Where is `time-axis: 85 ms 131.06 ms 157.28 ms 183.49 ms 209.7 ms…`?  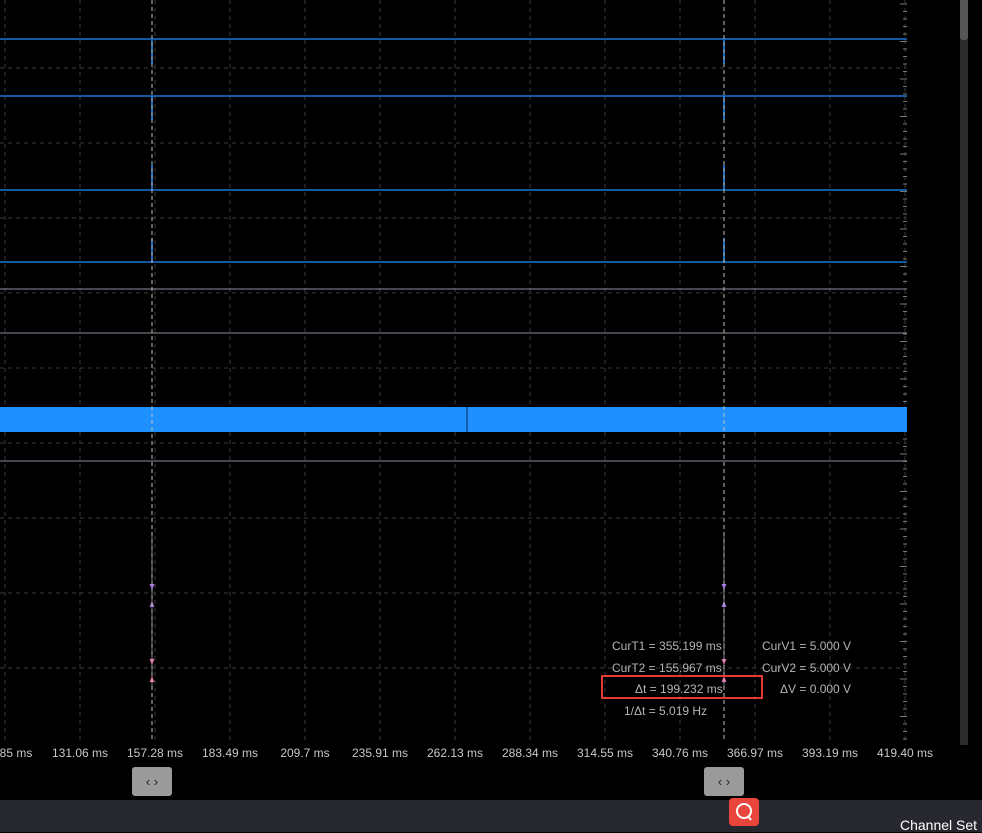 time-axis: 85 ms 131.06 ms 157.28 ms 183.49 ms 209.7 ms… is located at coordinates (480, 755).